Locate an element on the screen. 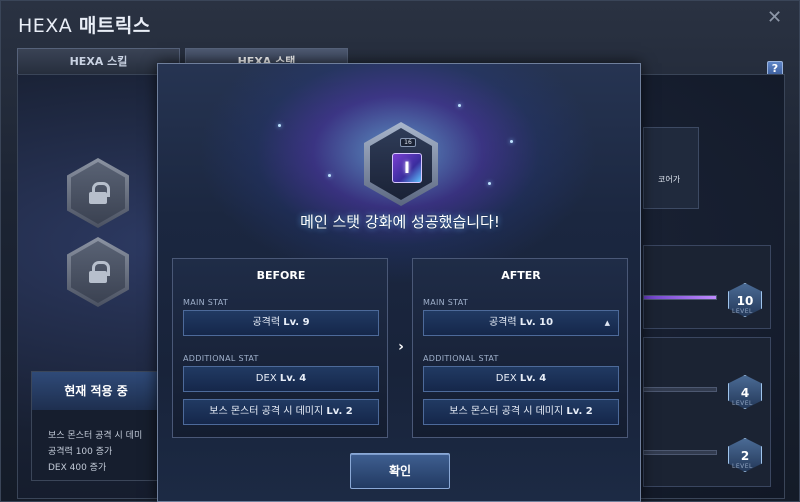 The width and height of the screenshot is (800, 502). window-title-prefix: HEXA is located at coordinates (45, 26).